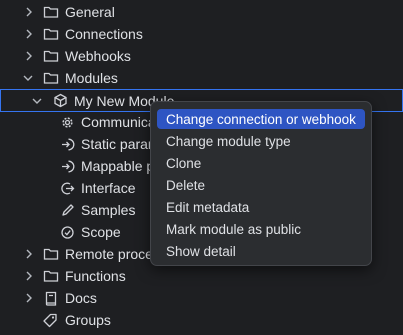 This screenshot has width=403, height=335. Describe the element at coordinates (67, 232) in the screenshot. I see `check-circle-icon` at that location.